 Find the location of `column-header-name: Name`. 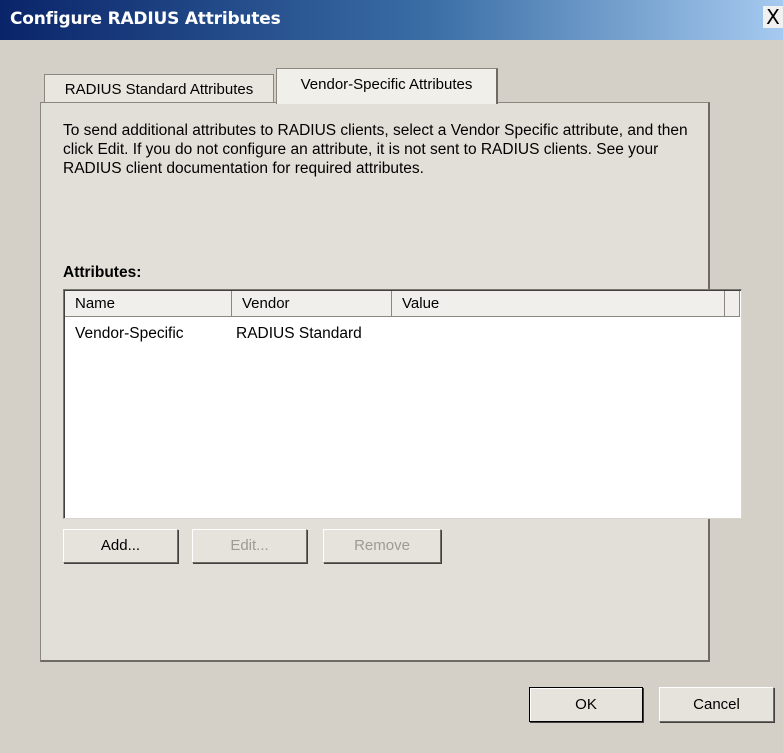

column-header-name: Name is located at coordinates (148, 304).